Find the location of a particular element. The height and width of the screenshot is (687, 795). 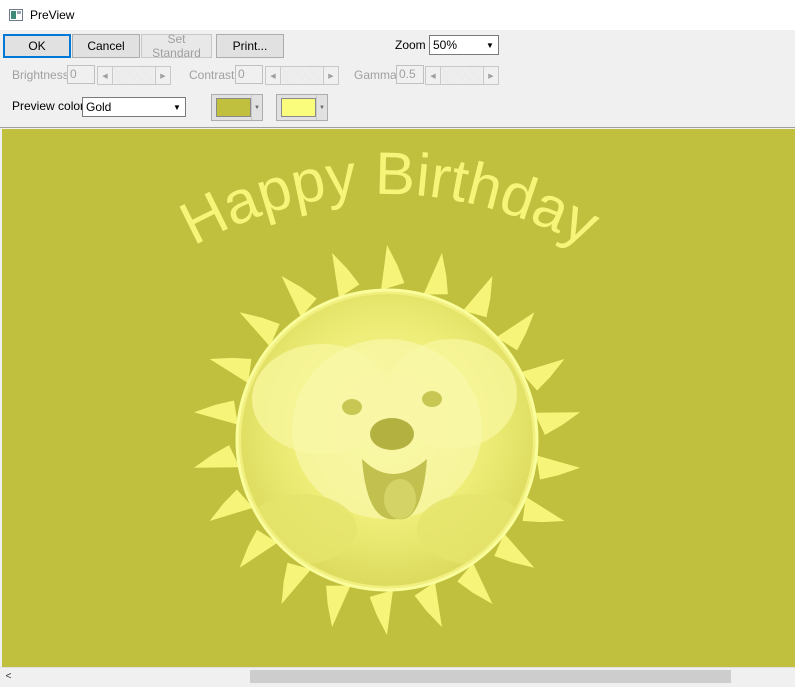

dark-color-picker: ▼ is located at coordinates (237, 107).